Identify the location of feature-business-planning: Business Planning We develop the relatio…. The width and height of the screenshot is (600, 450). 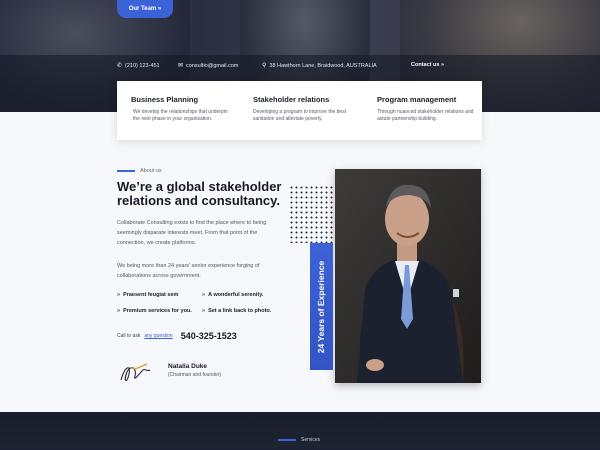
(181, 110).